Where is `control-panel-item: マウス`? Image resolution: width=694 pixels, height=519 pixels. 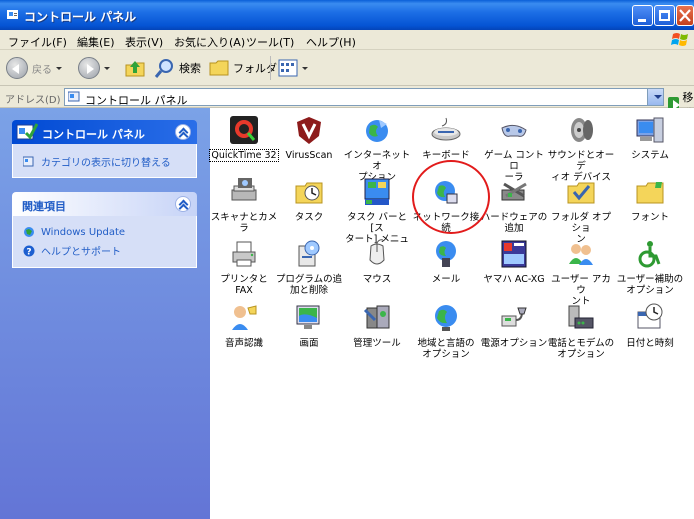 control-panel-item: マウス is located at coordinates (377, 261).